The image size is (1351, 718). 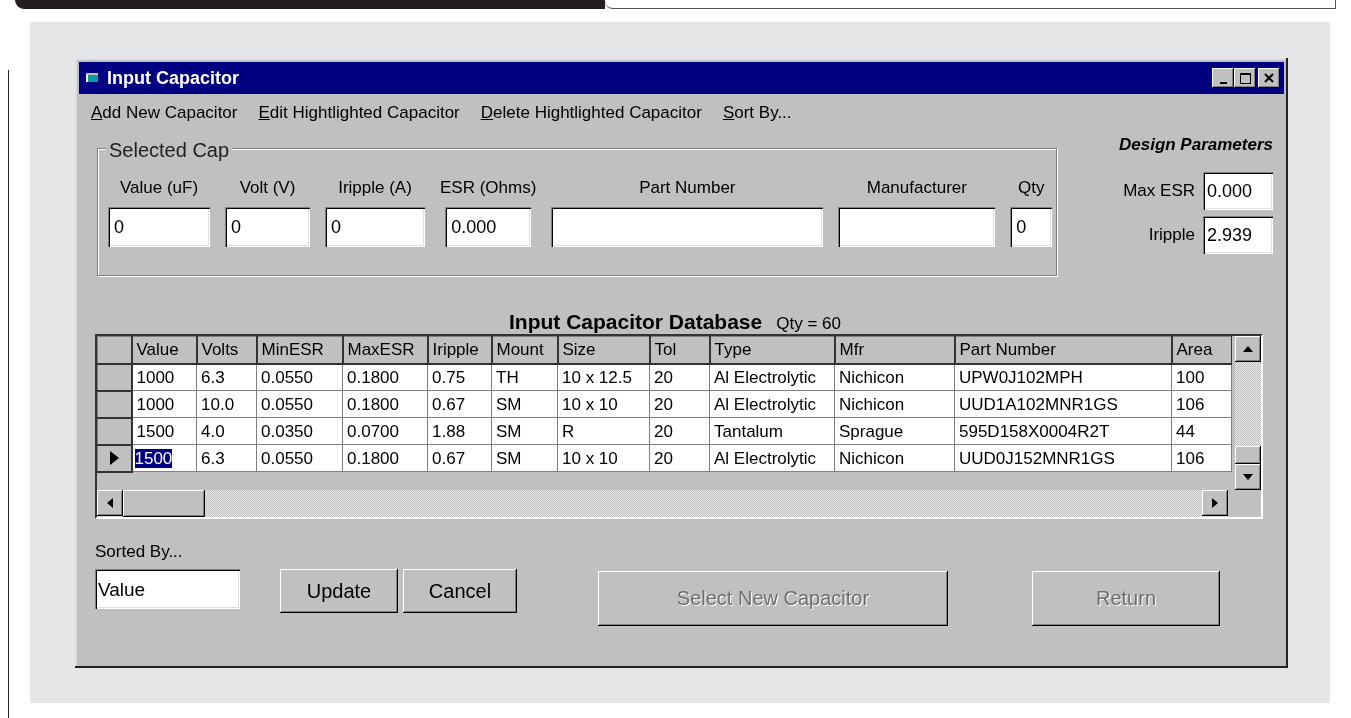 I want to click on table-cell: 595D158X0004R2T, so click(x=1063, y=431).